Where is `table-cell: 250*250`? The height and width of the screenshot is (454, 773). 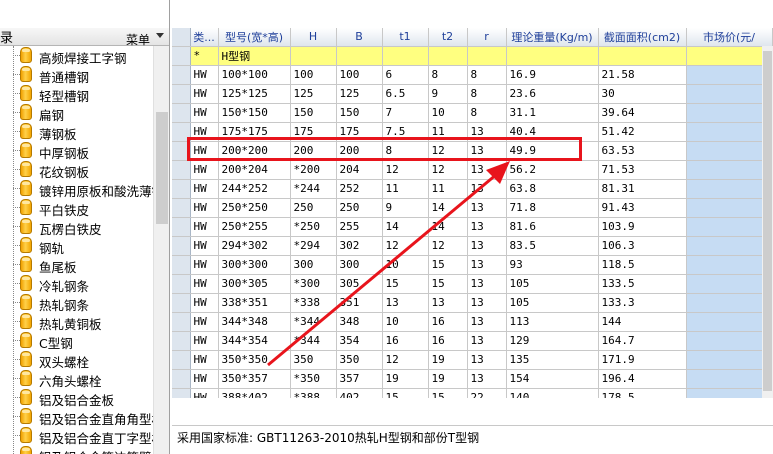
table-cell: 250*250 is located at coordinates (254, 208).